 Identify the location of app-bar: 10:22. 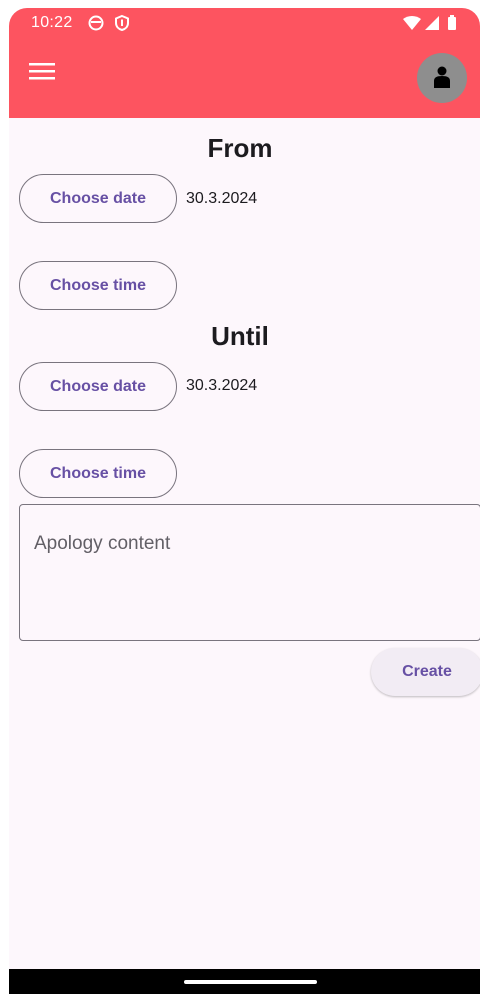
(244, 63).